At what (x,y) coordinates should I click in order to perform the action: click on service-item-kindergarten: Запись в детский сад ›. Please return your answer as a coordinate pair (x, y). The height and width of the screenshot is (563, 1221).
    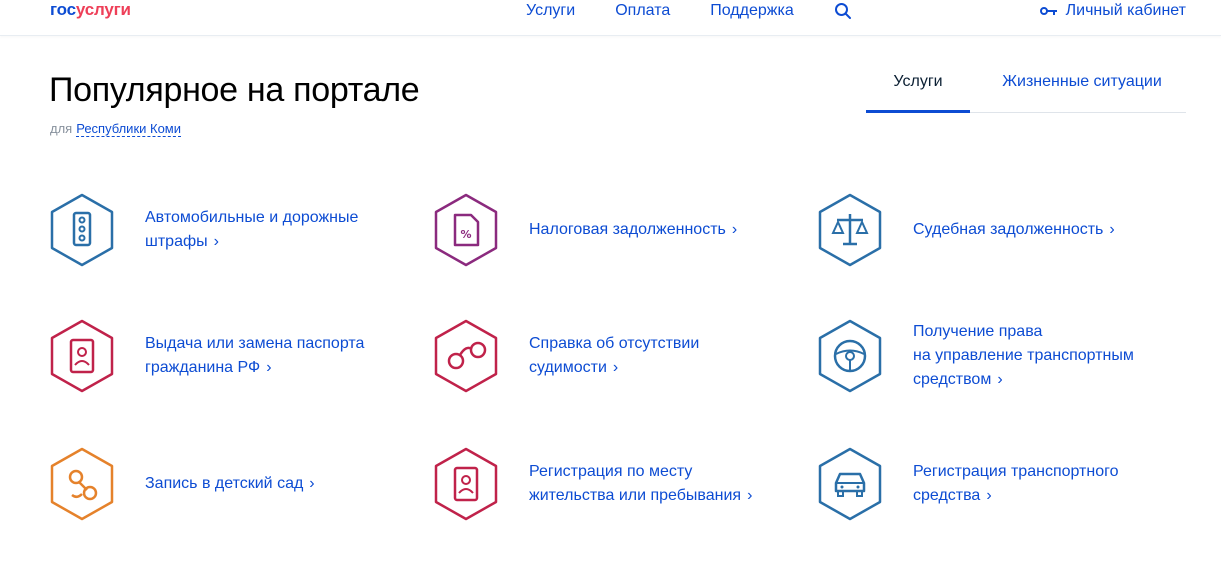
    Looking at the image, I should click on (182, 484).